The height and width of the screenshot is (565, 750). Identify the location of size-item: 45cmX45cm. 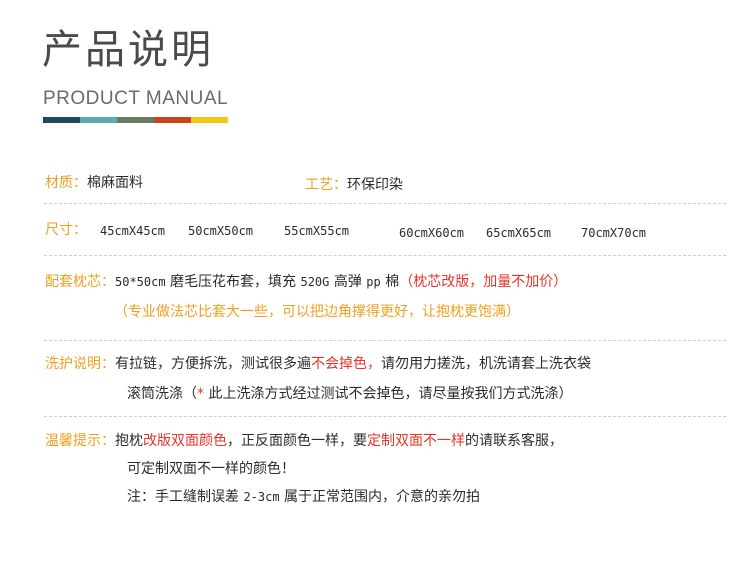
(133, 231).